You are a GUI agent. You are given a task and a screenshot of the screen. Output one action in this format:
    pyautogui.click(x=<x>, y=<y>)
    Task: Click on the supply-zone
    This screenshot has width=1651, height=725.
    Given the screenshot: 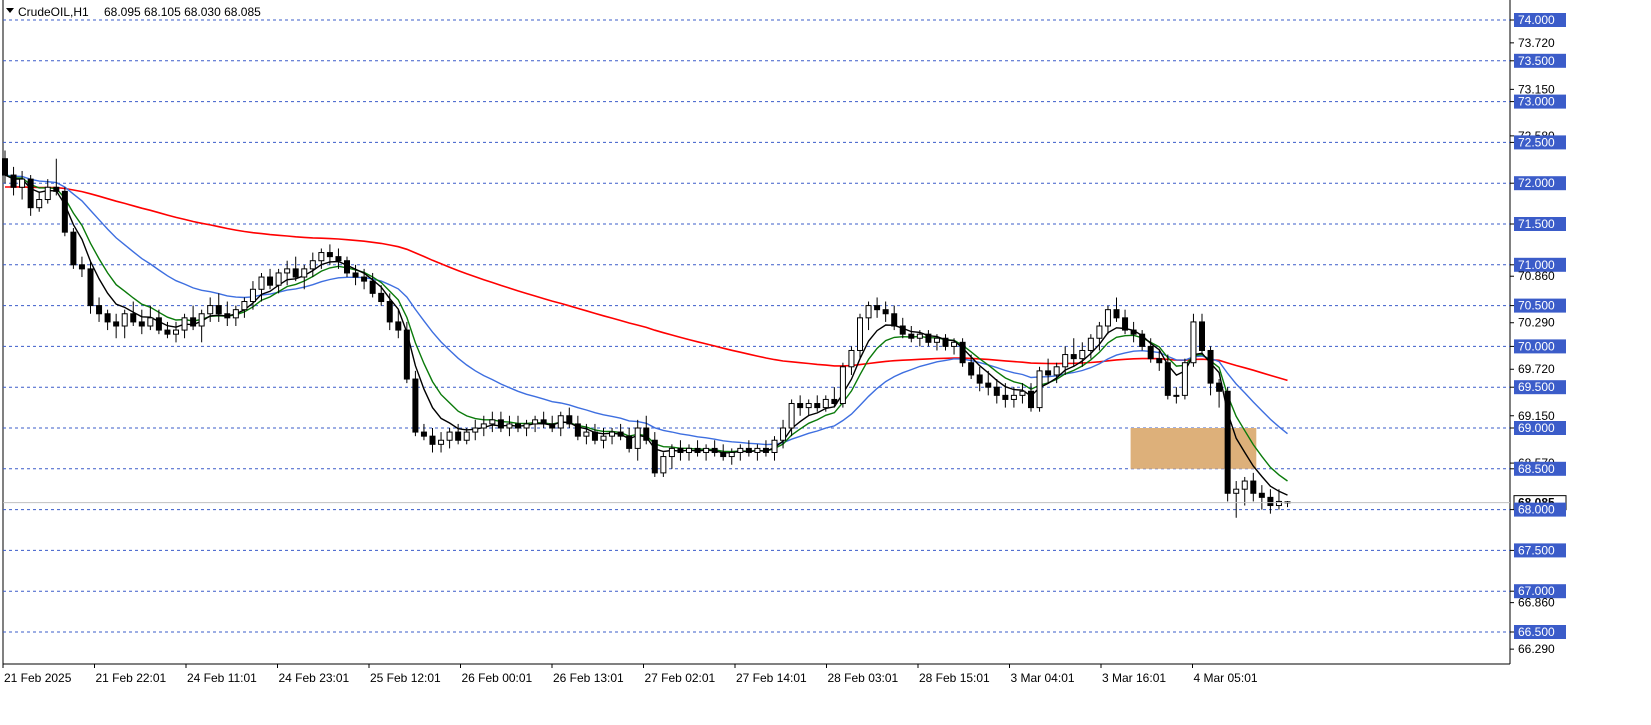 What is the action you would take?
    pyautogui.click(x=1193, y=448)
    